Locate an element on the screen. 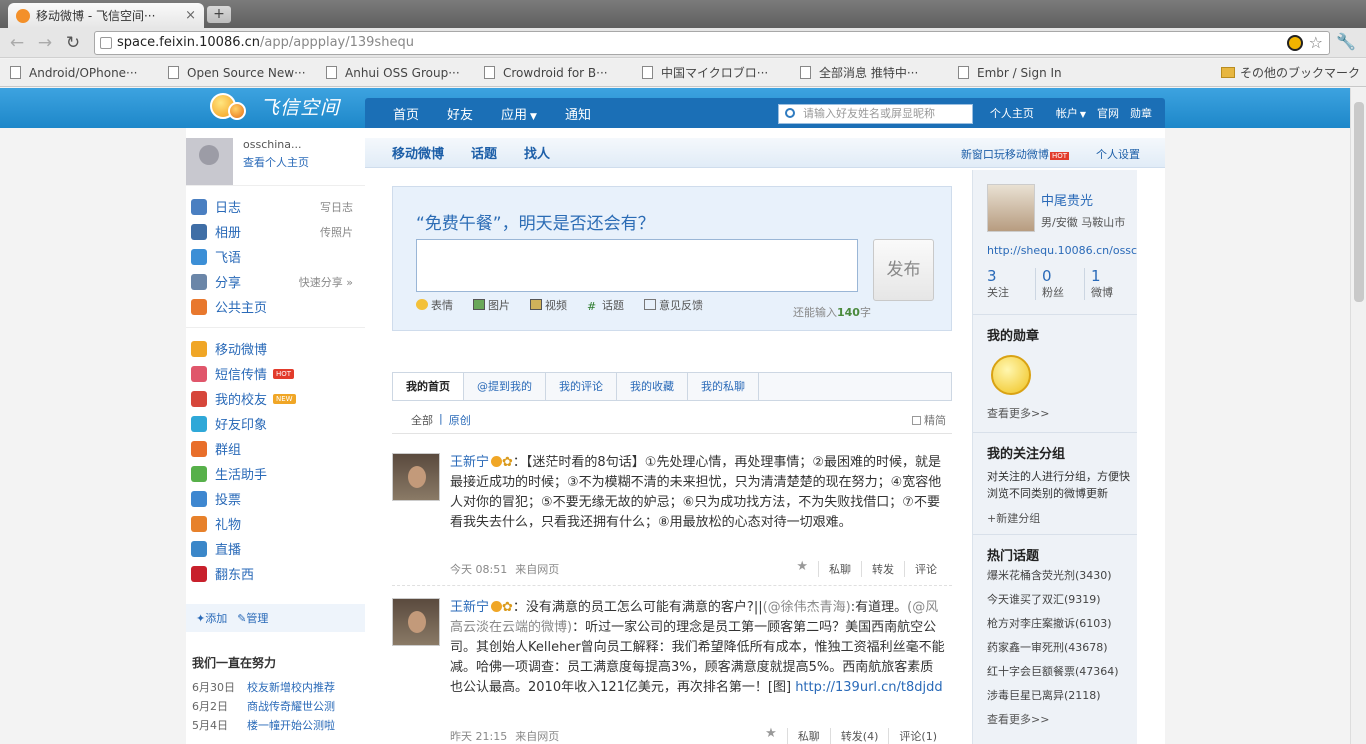  publish-button: 发布 is located at coordinates (903, 270).